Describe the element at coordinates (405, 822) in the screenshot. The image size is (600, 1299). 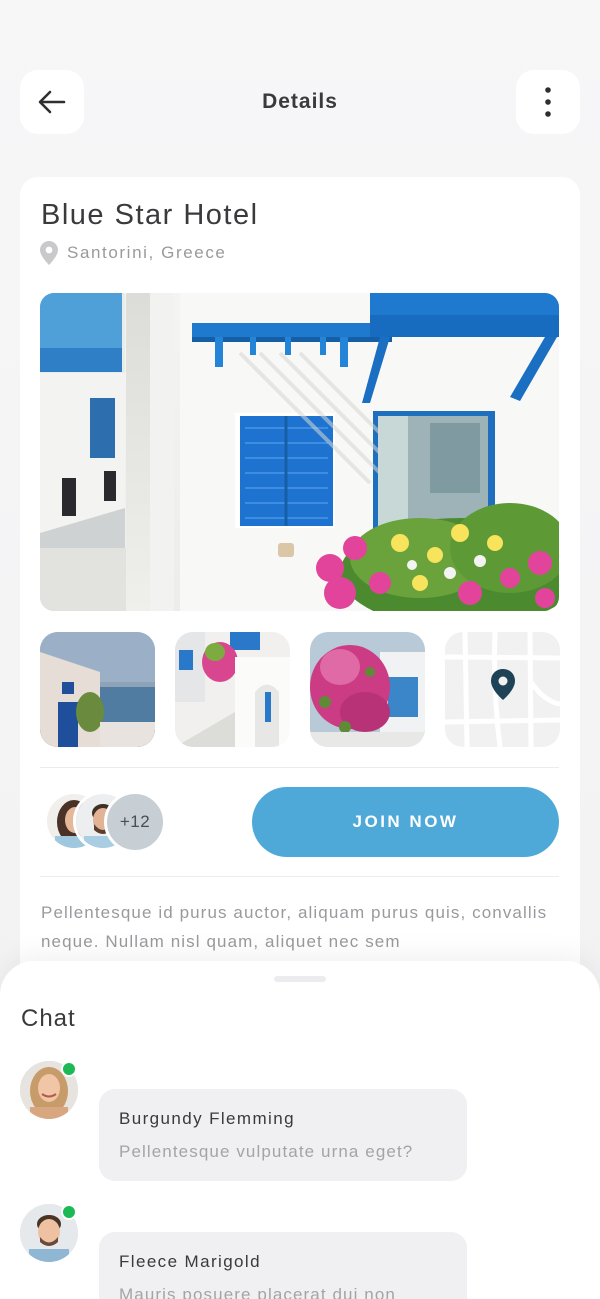
I see `join-now-button: JOIN NOW` at that location.